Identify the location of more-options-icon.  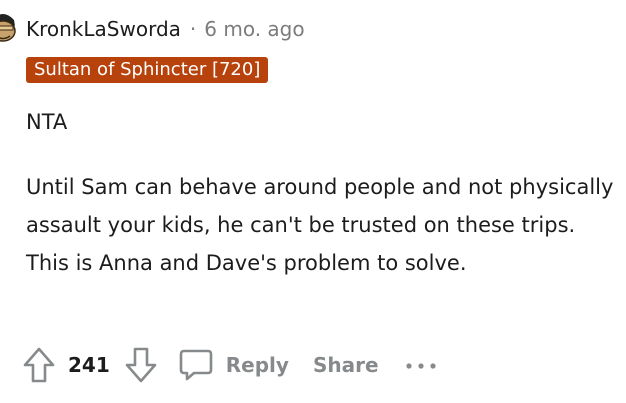
(420, 365).